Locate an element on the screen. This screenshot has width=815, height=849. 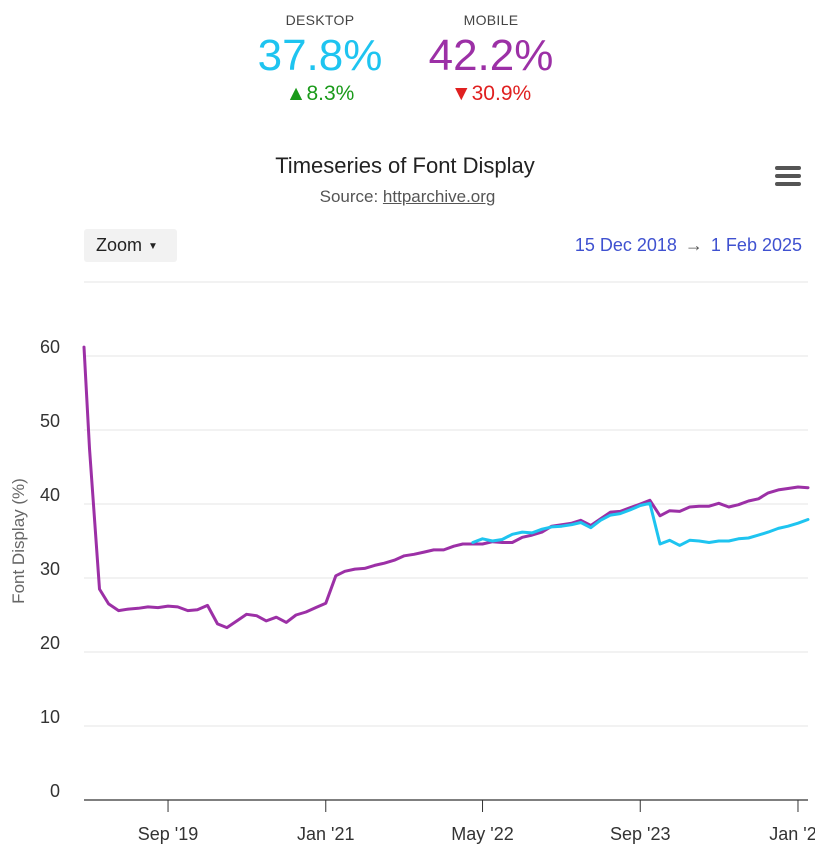
y-tick-label: 50 is located at coordinates (50, 421).